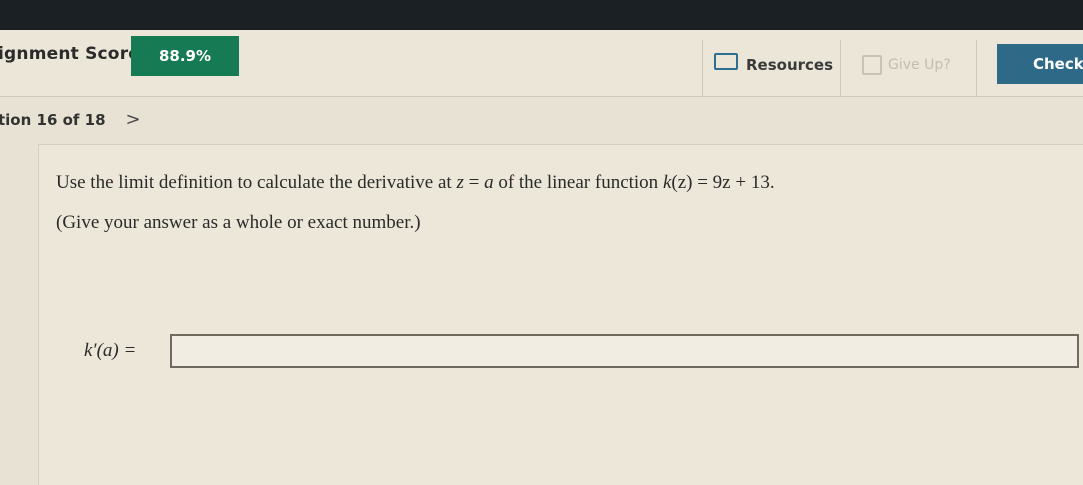  Describe the element at coordinates (790, 65) in the screenshot. I see `resources-label: Resources` at that location.